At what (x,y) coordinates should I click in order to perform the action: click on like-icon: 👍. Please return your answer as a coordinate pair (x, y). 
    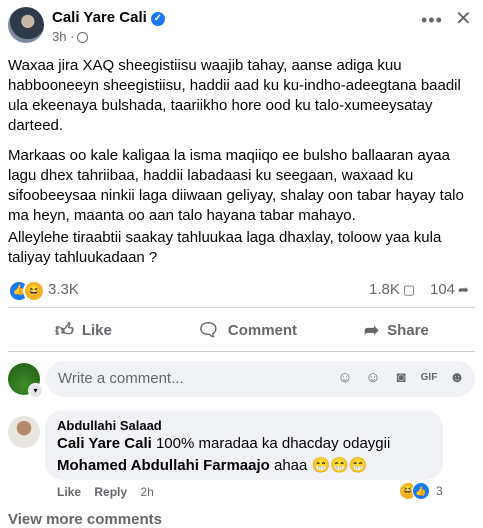
    Looking at the image, I should click on (421, 491).